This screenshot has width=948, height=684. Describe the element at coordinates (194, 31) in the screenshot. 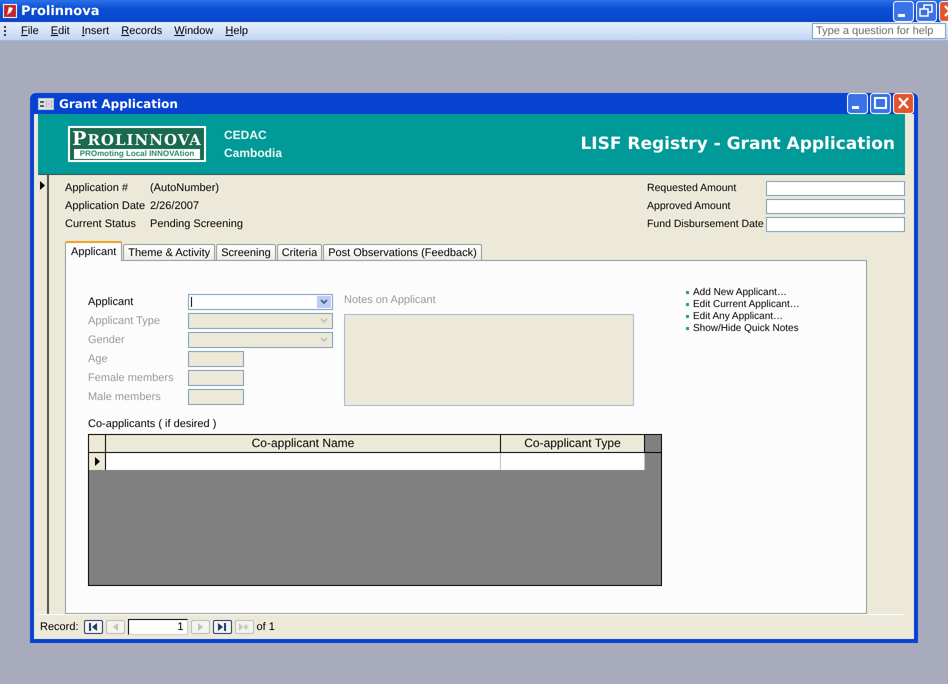

I see `menu-item: Window` at that location.